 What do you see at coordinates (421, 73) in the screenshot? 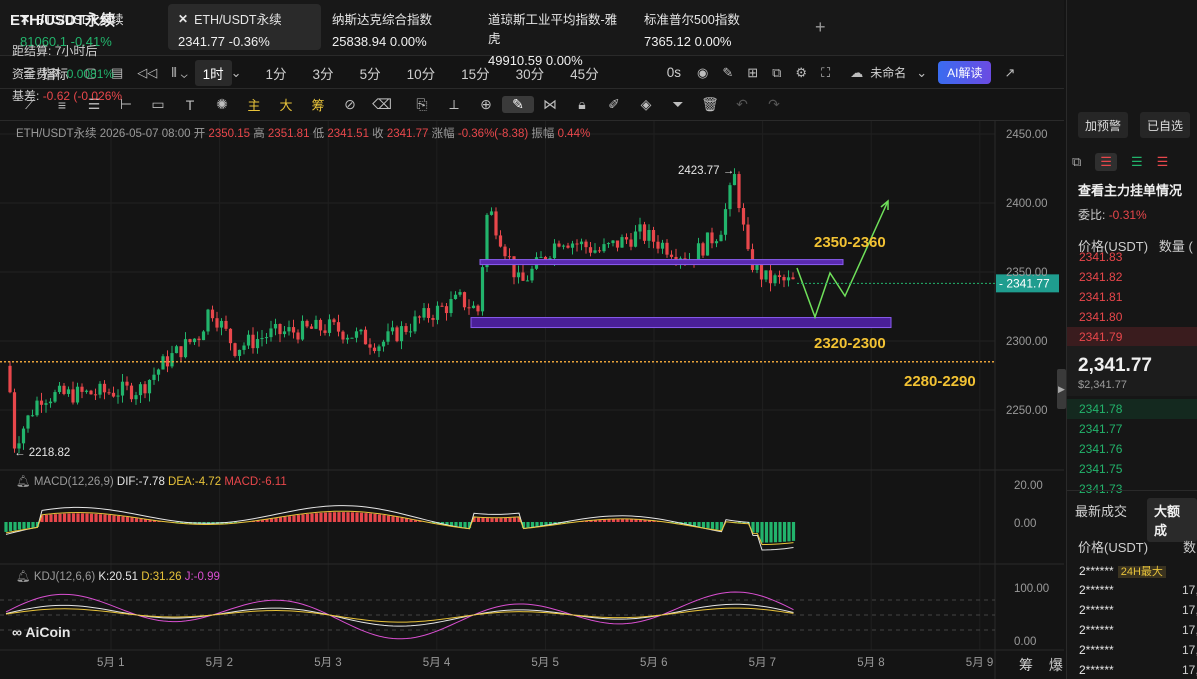
I see `interval-10m-button: 10分` at bounding box center [421, 73].